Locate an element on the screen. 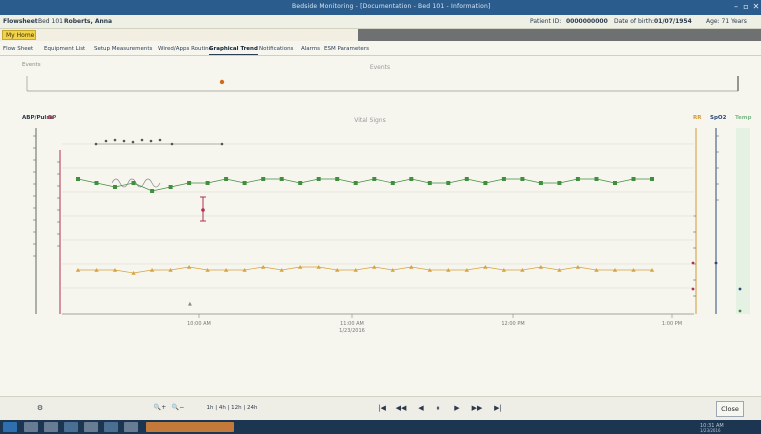 This screenshot has width=761, height=434. pause-icon: ⏸ is located at coordinates (438, 408).